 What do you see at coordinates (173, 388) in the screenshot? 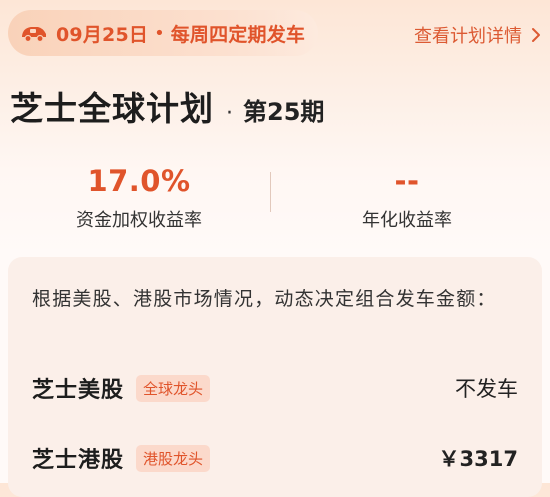
I see `fund-tag: 全球龙头` at bounding box center [173, 388].